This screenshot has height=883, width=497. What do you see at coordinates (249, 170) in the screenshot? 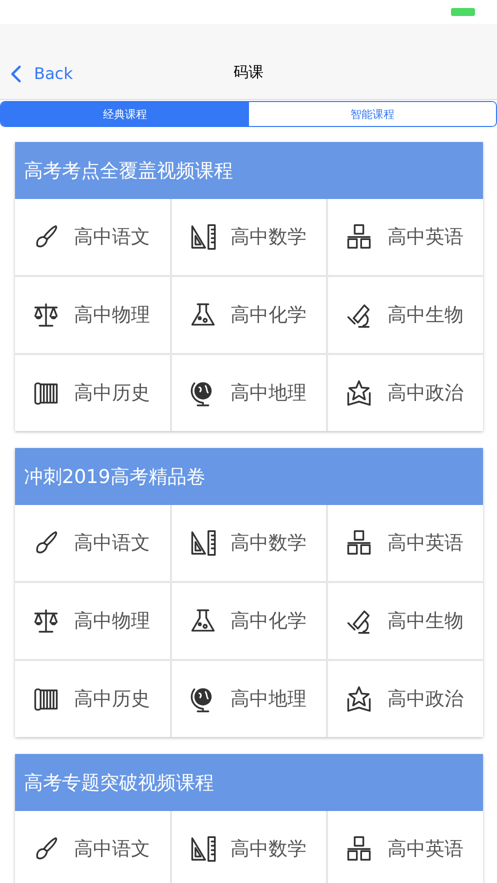
I see `section-header: 高考考点全覆盖视频课程` at bounding box center [249, 170].